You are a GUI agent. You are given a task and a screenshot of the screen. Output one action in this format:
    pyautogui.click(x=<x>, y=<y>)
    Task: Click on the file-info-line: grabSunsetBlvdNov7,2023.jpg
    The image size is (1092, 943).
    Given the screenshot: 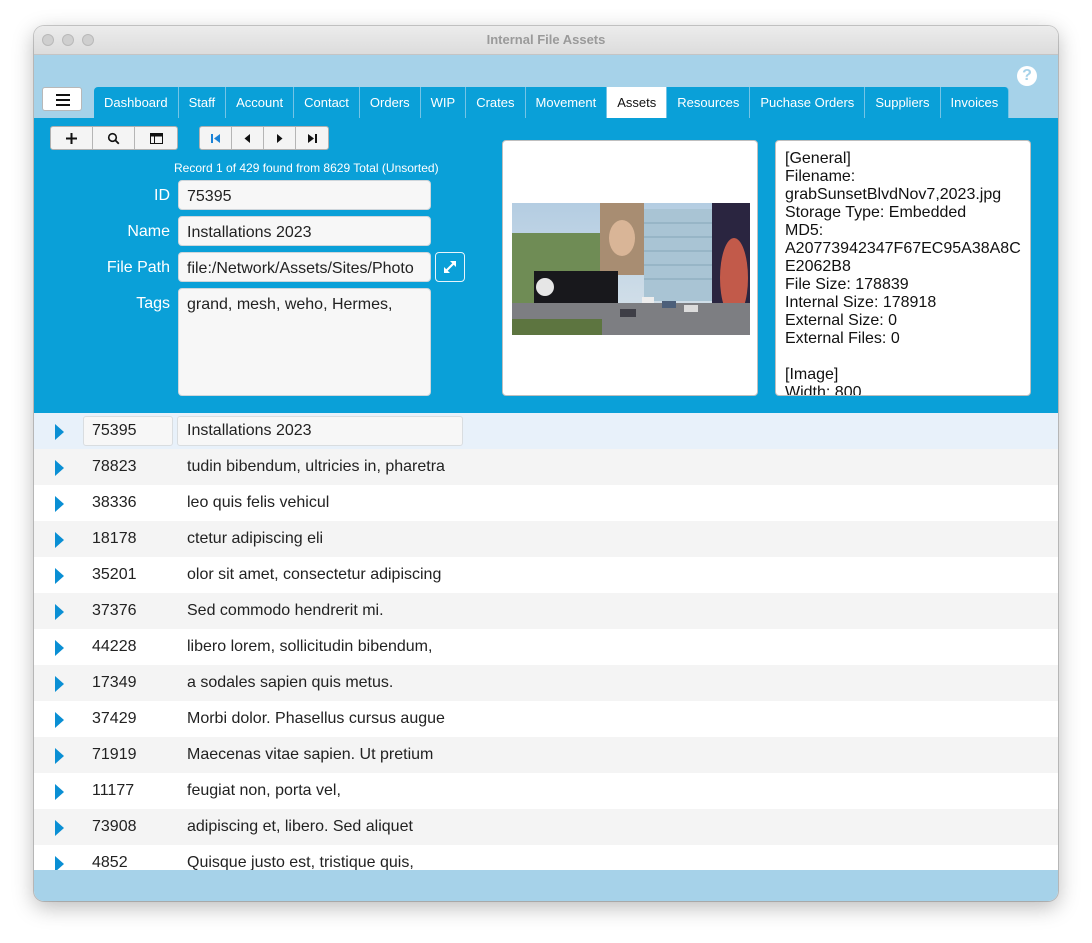 What is the action you would take?
    pyautogui.click(x=893, y=194)
    